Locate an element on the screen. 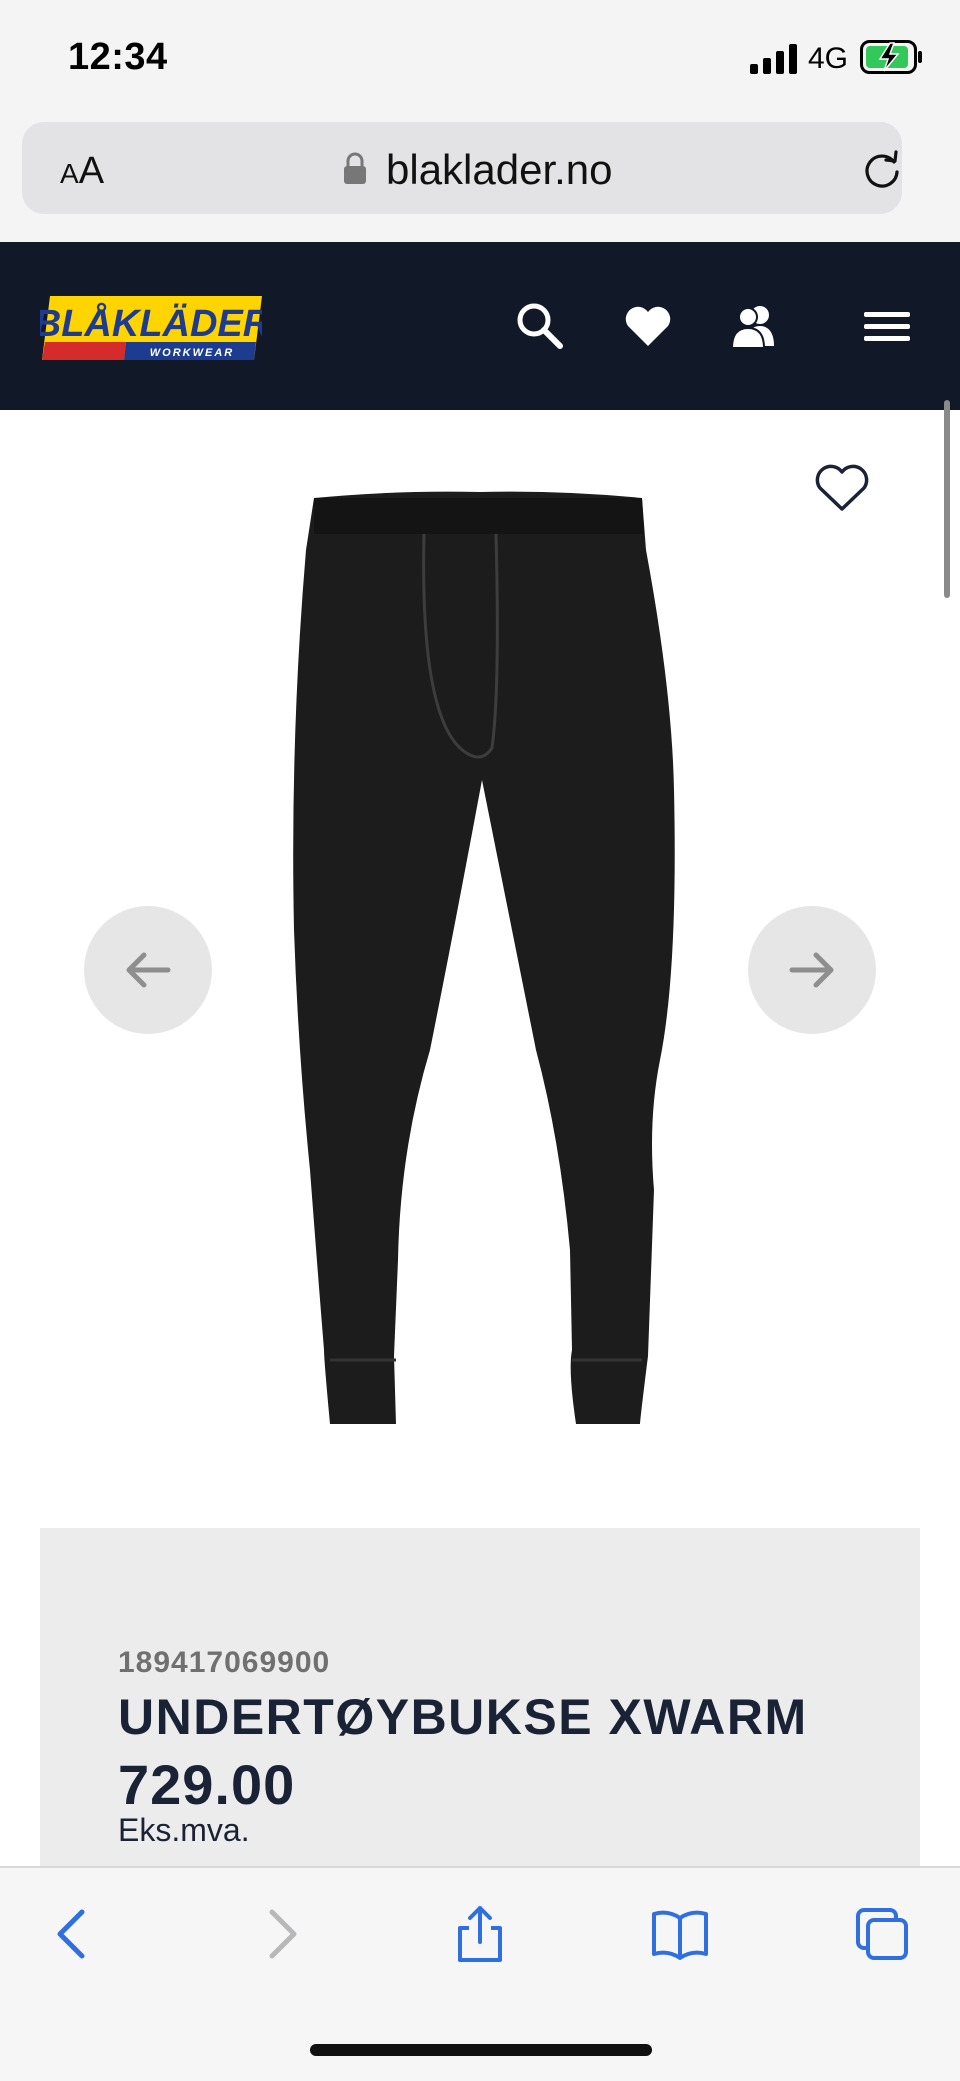 The height and width of the screenshot is (2081, 960). search-icon is located at coordinates (540, 326).